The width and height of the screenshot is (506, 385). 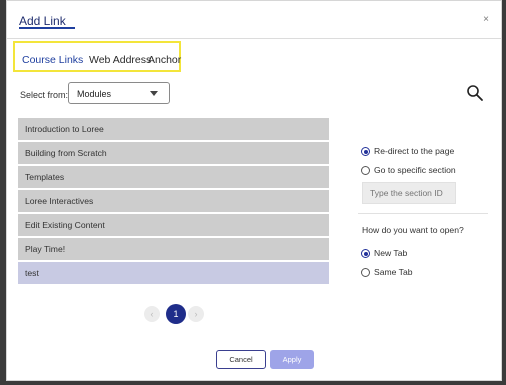 I want to click on list-item: Introduction to Loree, so click(x=173, y=129).